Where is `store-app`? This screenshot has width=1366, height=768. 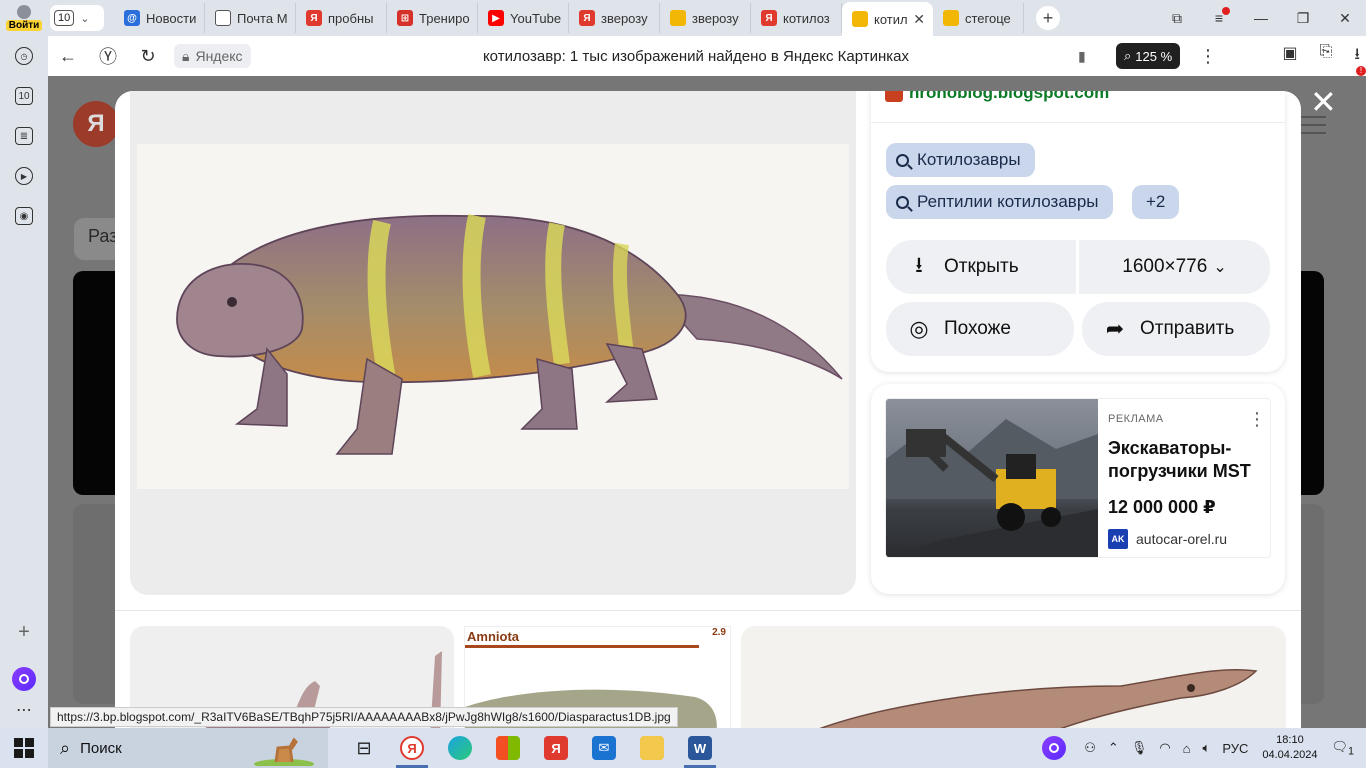
store-app is located at coordinates (508, 748).